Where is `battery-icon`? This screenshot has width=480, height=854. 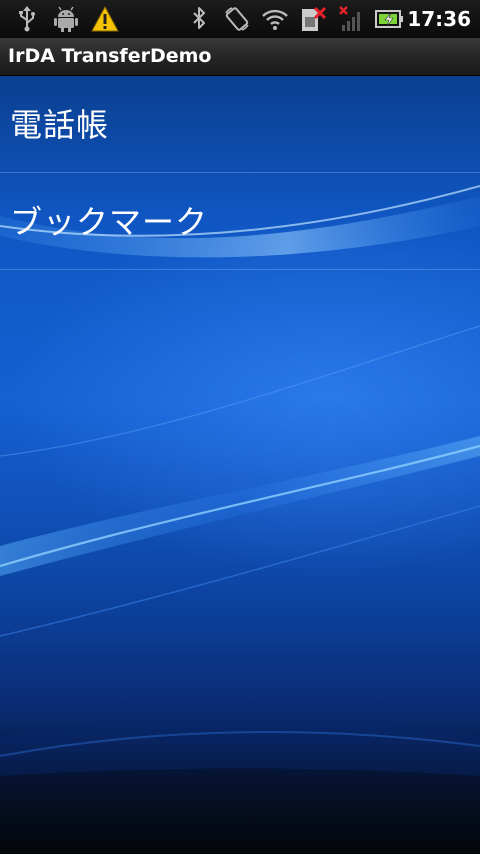
battery-icon is located at coordinates (389, 19).